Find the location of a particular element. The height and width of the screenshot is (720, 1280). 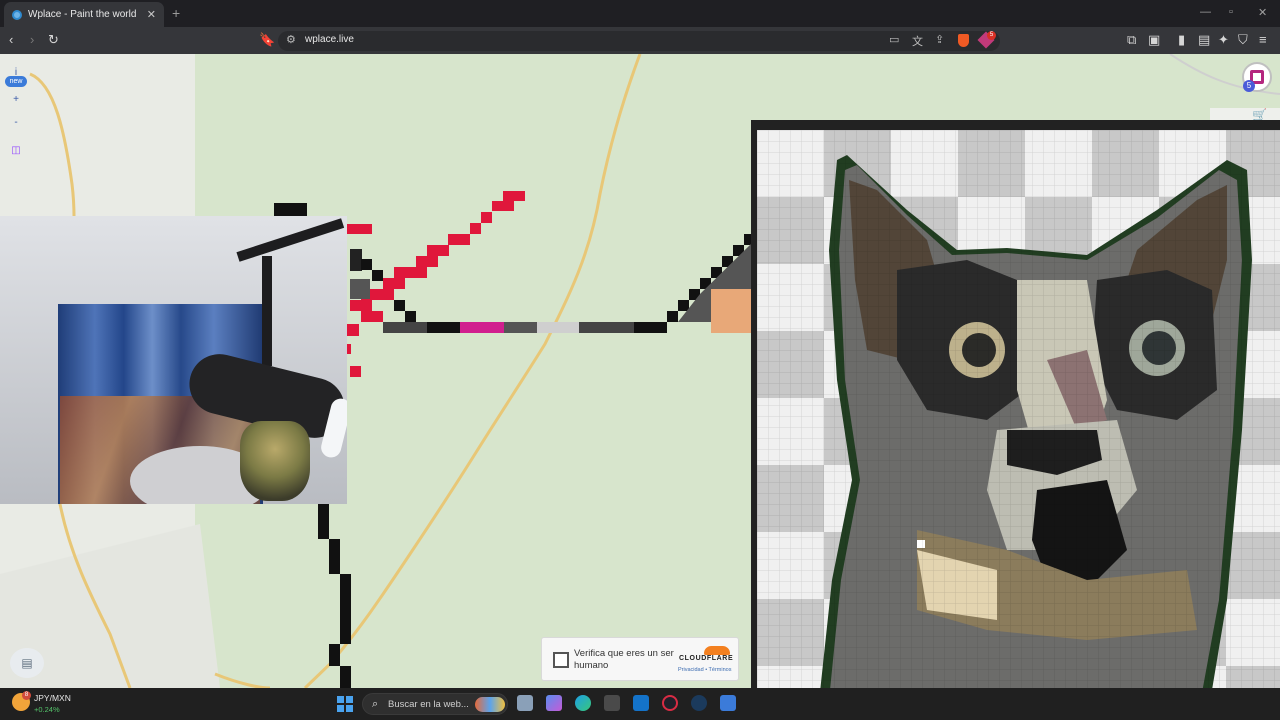

globe-icon is located at coordinates (17, 14).